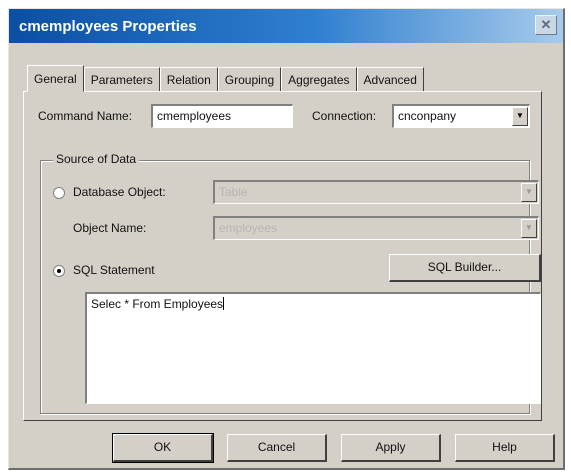 The height and width of the screenshot is (474, 571). What do you see at coordinates (391, 448) in the screenshot?
I see `apply-button: Apply` at bounding box center [391, 448].